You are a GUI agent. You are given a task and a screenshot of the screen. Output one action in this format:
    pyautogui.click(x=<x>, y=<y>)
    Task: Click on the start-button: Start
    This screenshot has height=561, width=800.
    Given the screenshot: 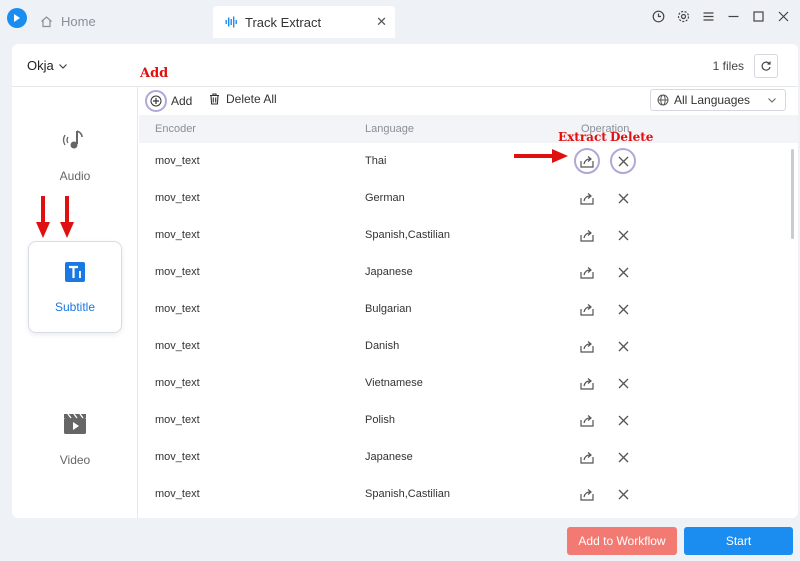 What is the action you would take?
    pyautogui.click(x=738, y=541)
    